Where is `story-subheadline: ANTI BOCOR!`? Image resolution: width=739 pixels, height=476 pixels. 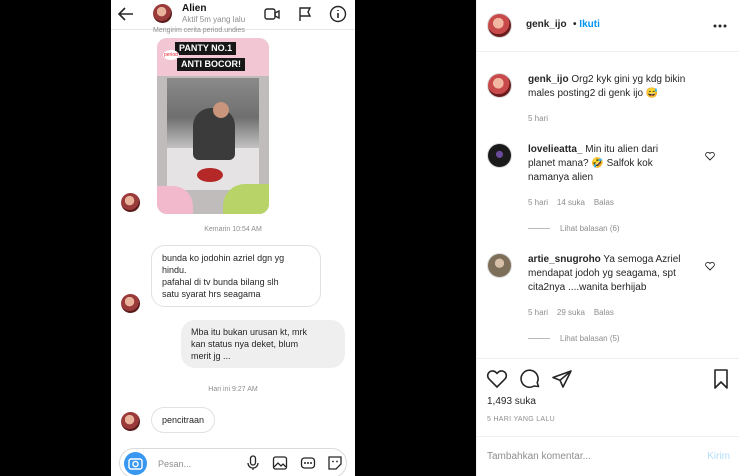
story-subheadline: ANTI BOCOR! is located at coordinates (211, 64).